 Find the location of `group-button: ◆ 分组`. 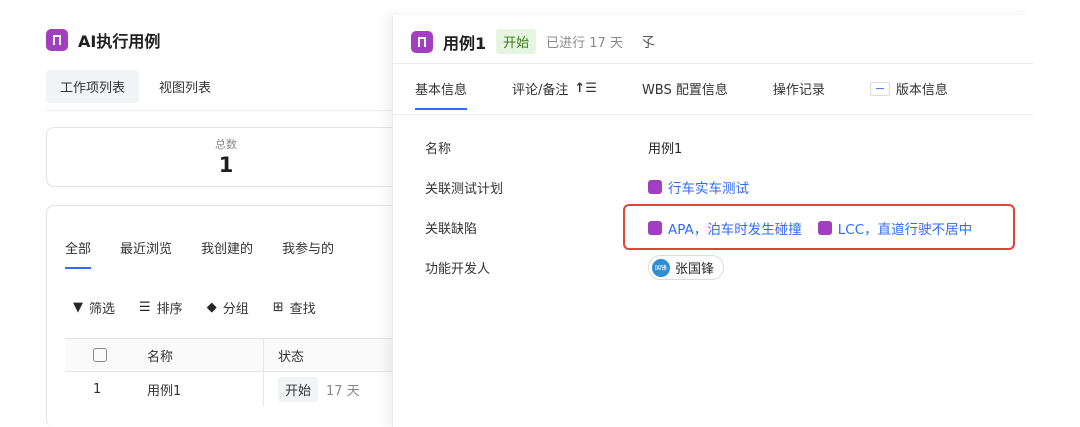

group-button: ◆ 分组 is located at coordinates (228, 307).